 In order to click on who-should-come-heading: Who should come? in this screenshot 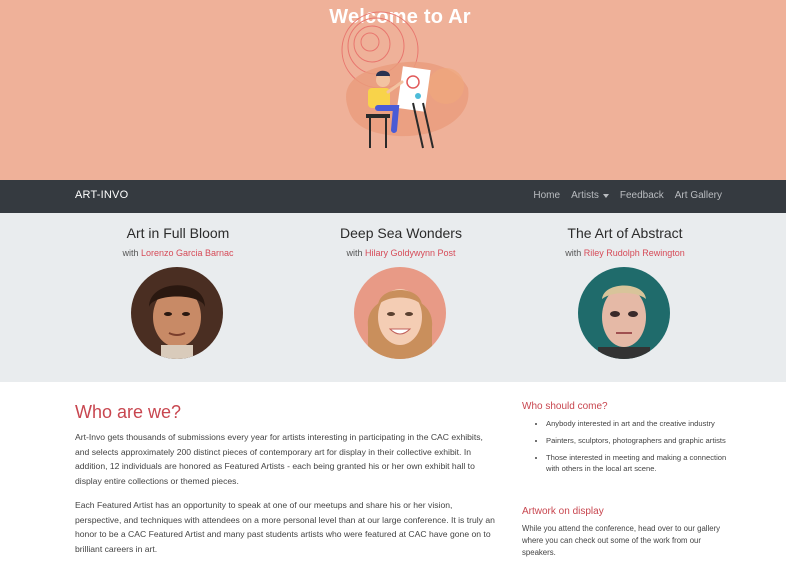, I will do `click(565, 406)`.